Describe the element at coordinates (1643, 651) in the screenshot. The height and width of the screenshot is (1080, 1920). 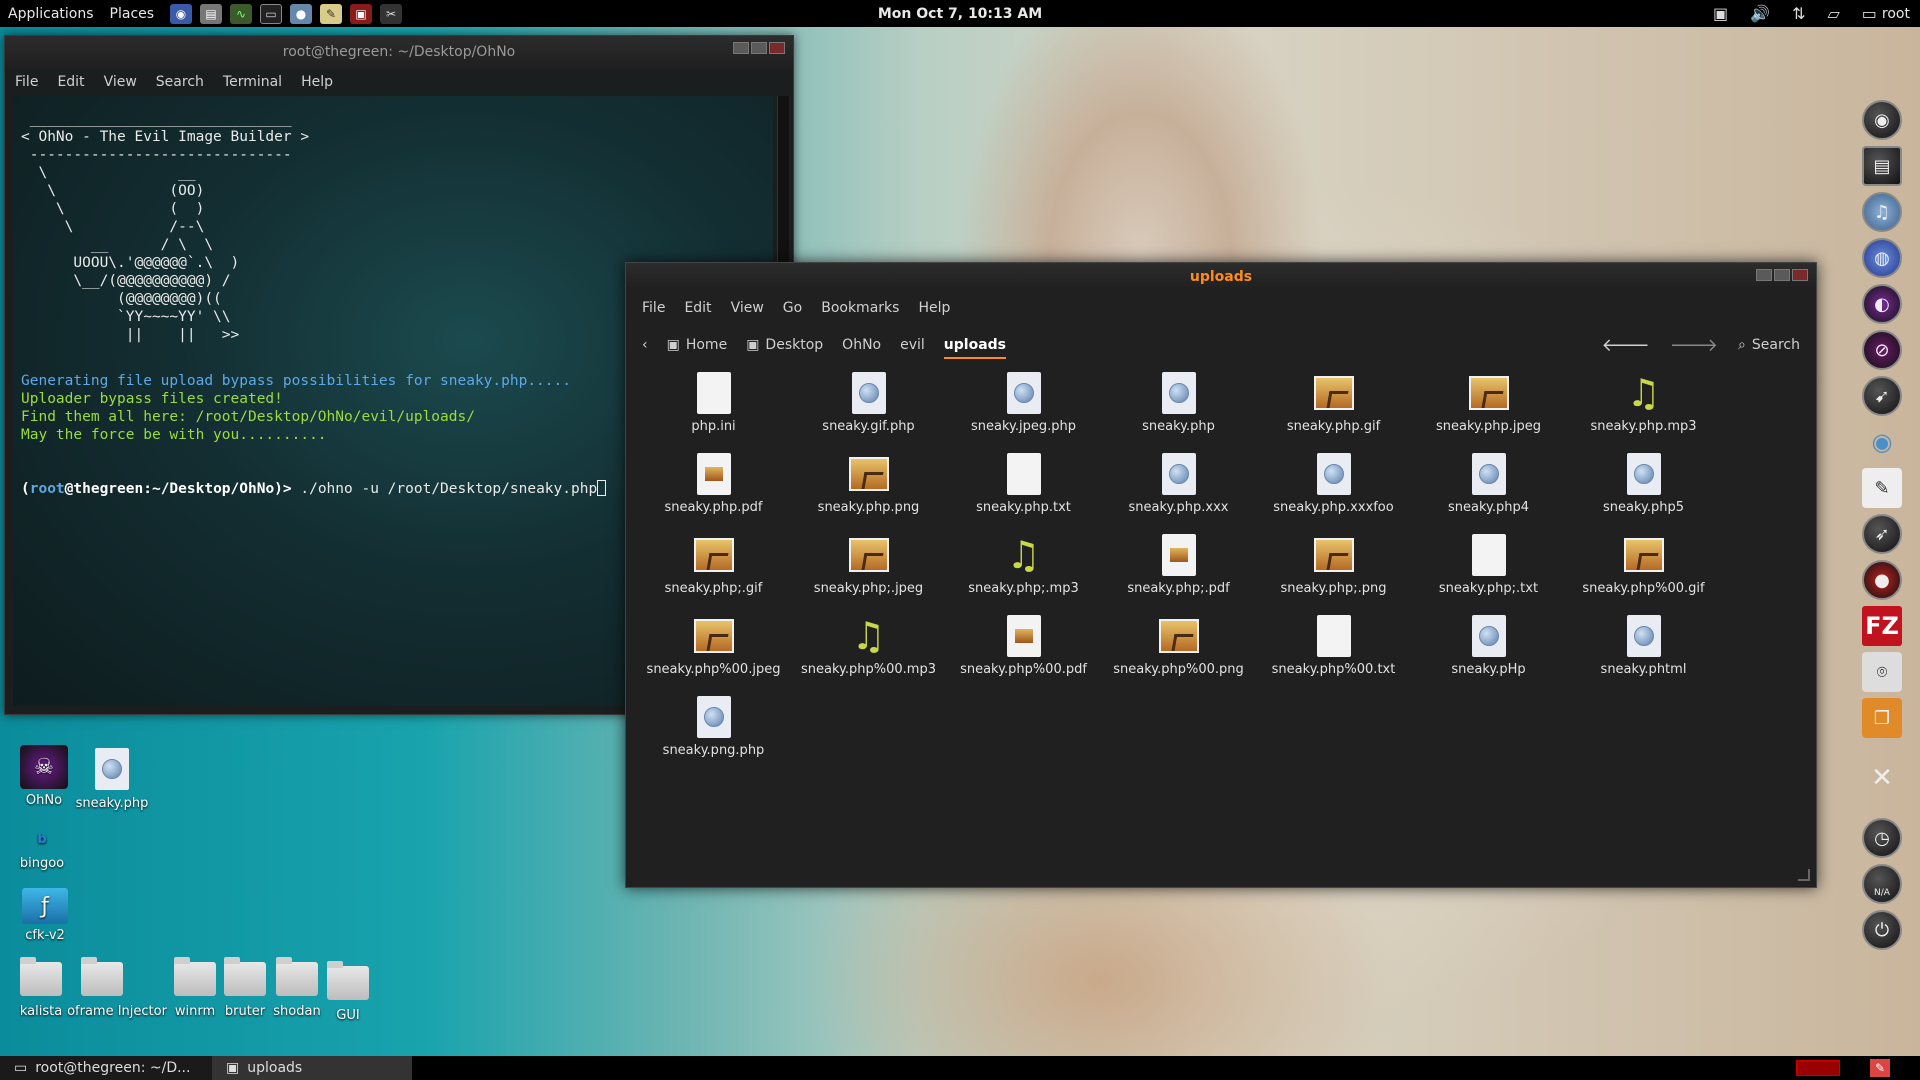
I see `file-item: sneaky.phtml` at that location.